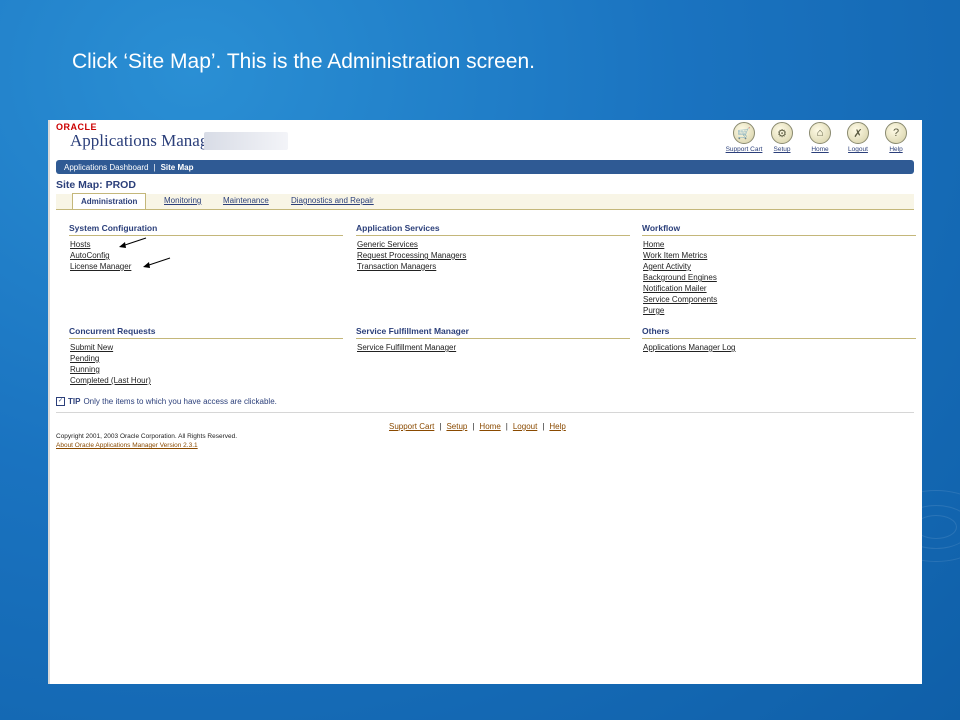  I want to click on link-hosts: Hosts, so click(206, 244).